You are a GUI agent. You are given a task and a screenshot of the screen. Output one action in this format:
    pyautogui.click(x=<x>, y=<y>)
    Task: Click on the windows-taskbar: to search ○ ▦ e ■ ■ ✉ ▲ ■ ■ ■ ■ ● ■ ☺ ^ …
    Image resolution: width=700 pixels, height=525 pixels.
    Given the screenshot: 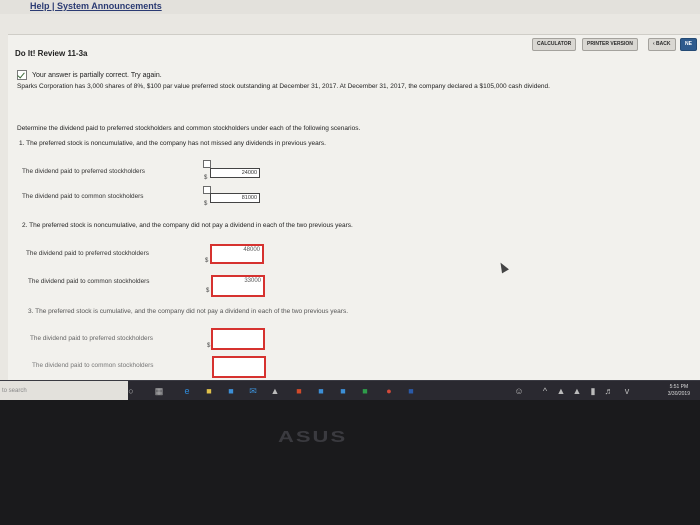 What is the action you would take?
    pyautogui.click(x=350, y=390)
    